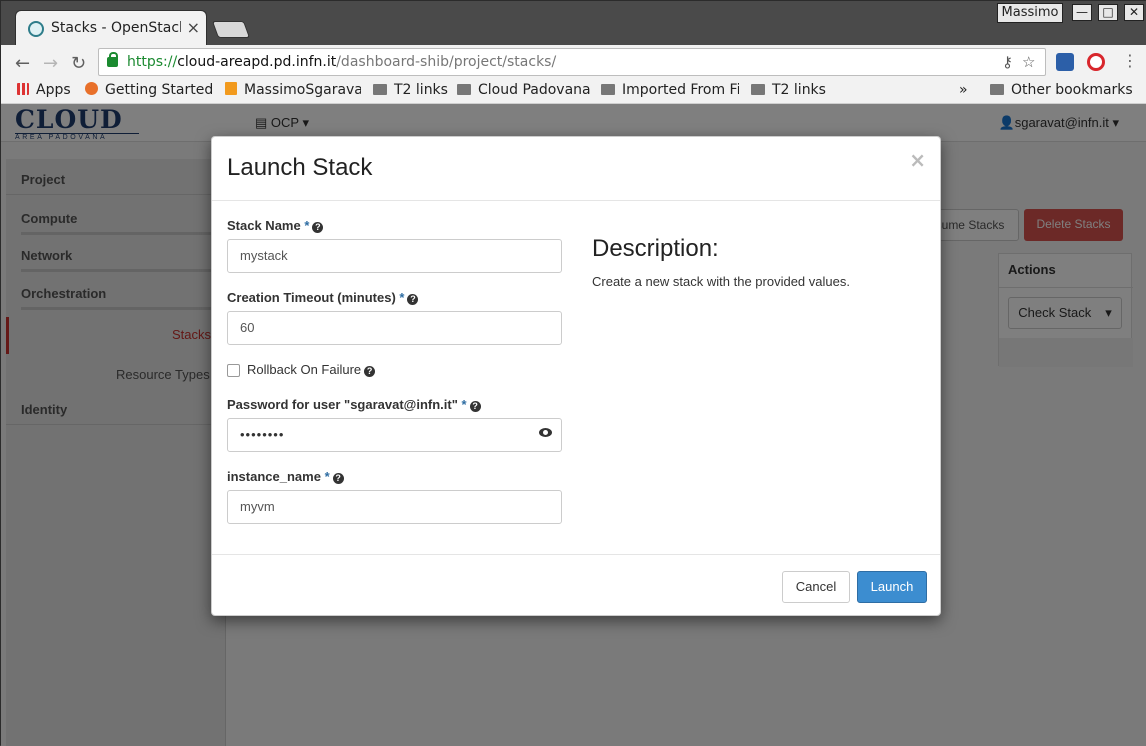 The image size is (1146, 746). What do you see at coordinates (394, 507) in the screenshot?
I see `instance-name-input: myvm` at bounding box center [394, 507].